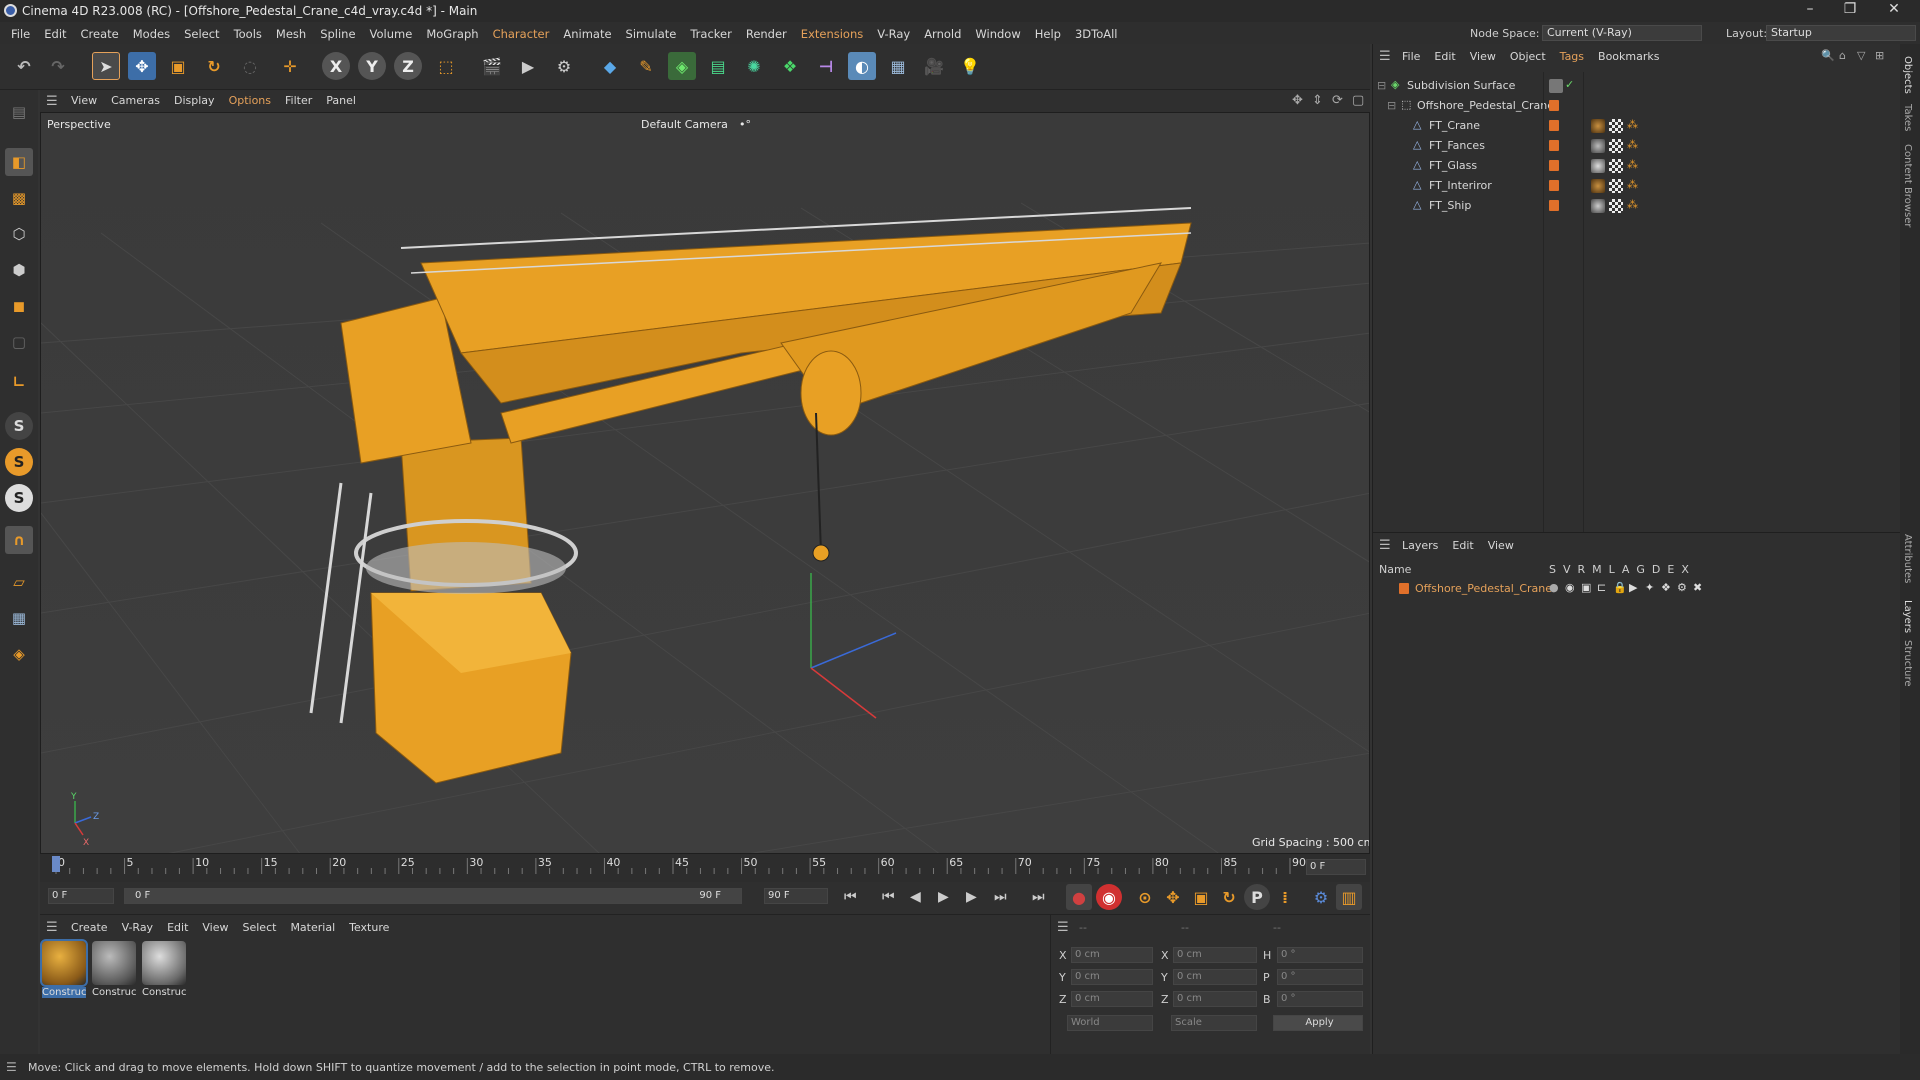 The height and width of the screenshot is (1080, 1920). I want to click on obj-menu-bookmarks: Bookmarks, so click(1628, 56).